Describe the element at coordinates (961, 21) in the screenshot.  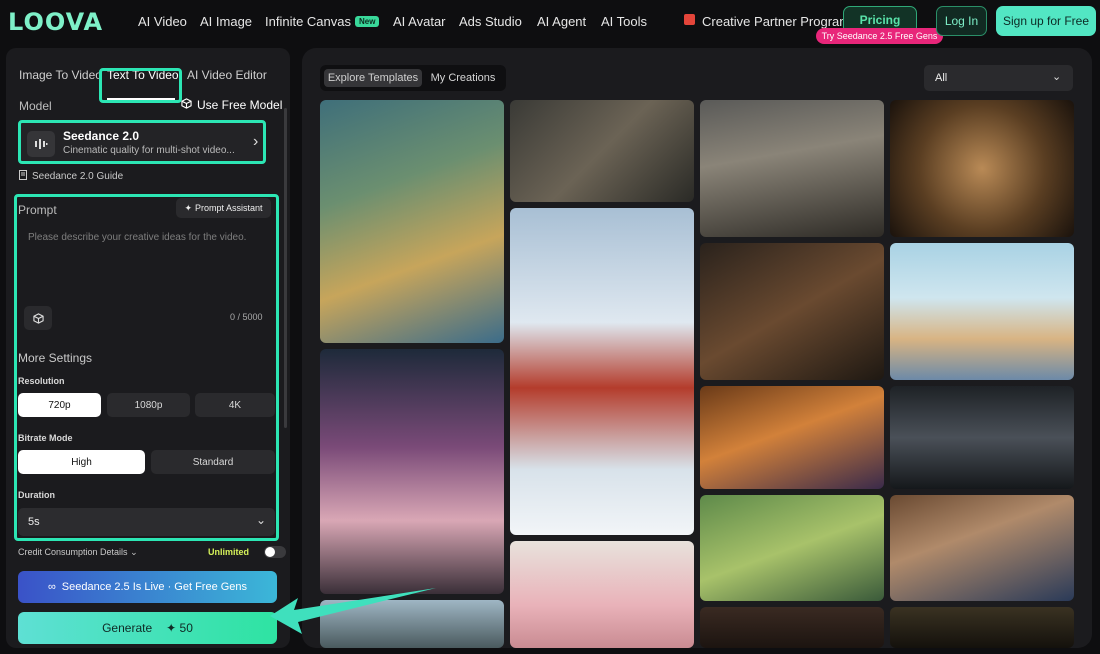
I see `login-button: Log In` at that location.